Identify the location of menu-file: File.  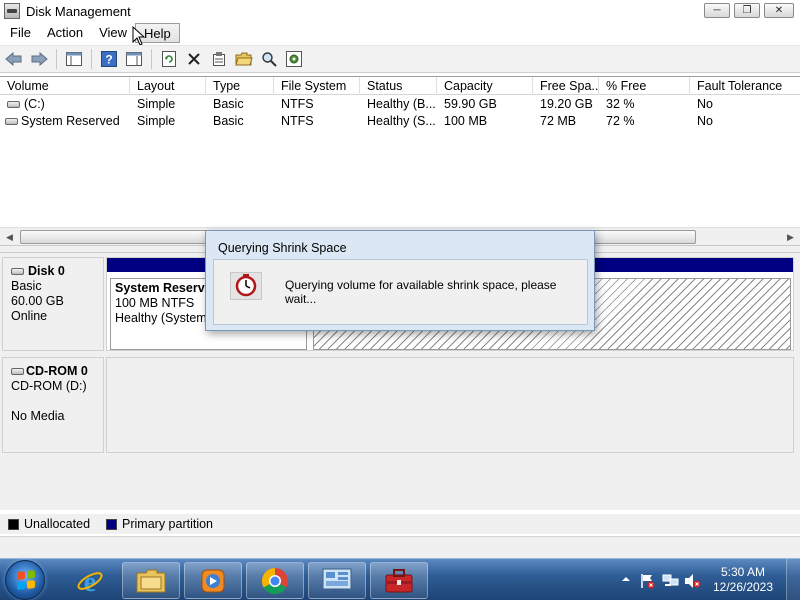
(20, 33).